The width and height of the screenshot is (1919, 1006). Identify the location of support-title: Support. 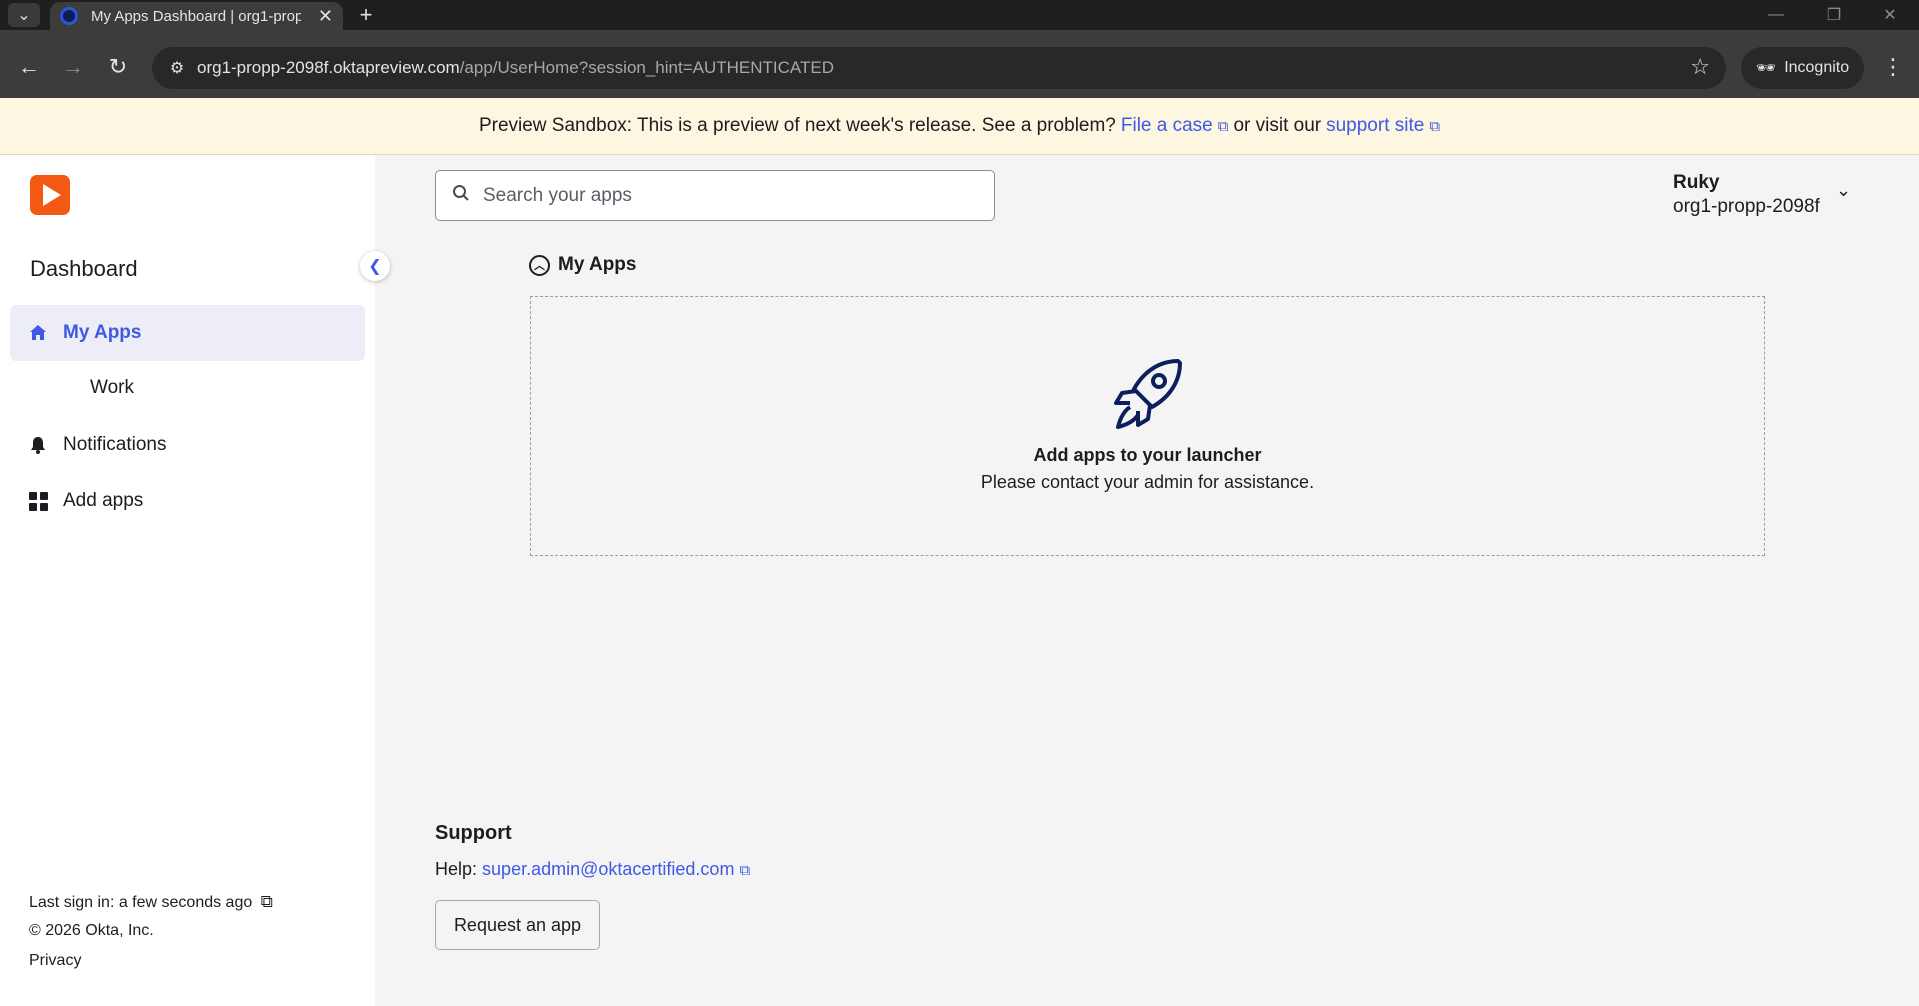
(473, 833).